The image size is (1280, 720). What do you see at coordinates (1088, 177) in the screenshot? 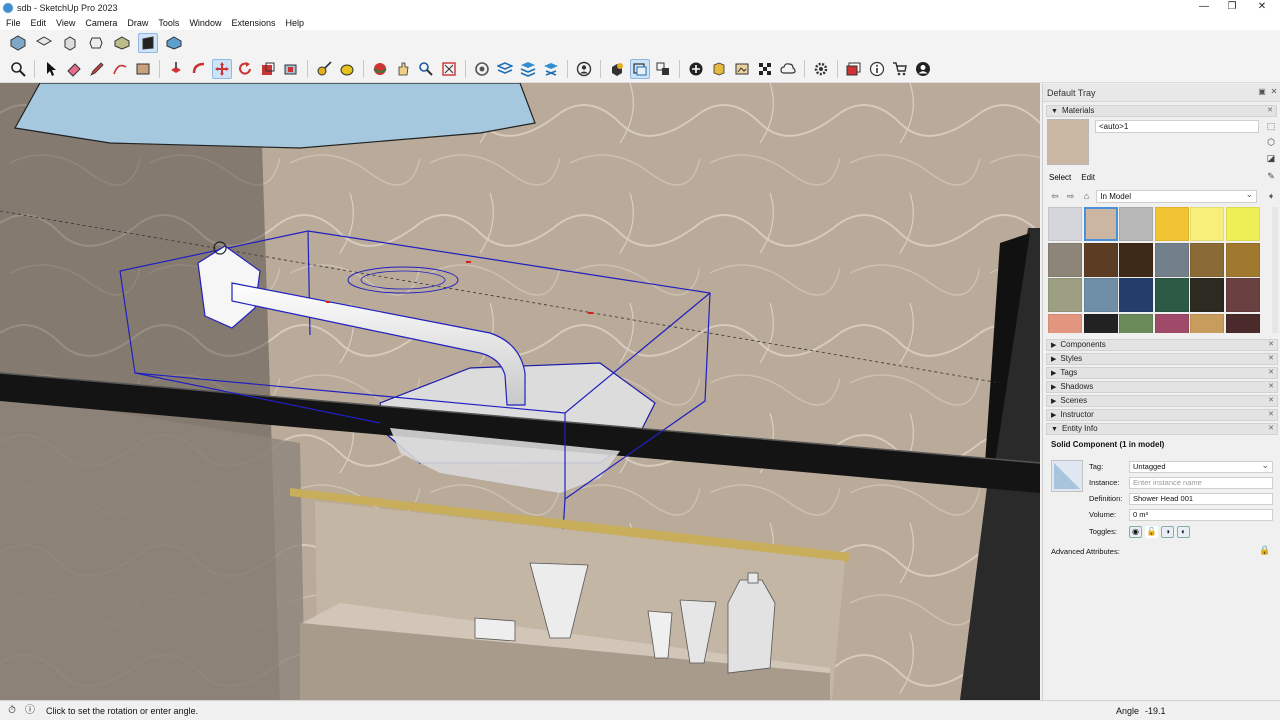
I see `tab-edit: Edit` at bounding box center [1088, 177].